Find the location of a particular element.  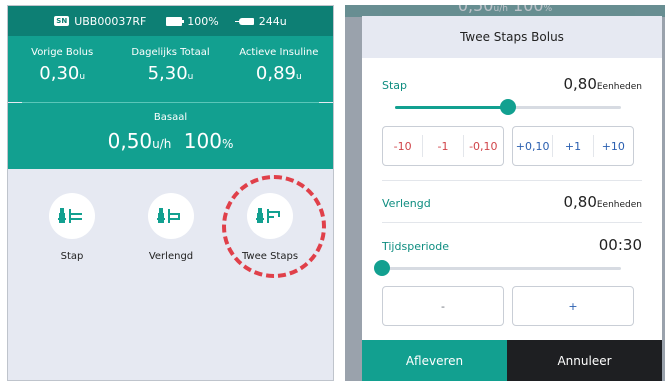

battery-icon is located at coordinates (175, 21).